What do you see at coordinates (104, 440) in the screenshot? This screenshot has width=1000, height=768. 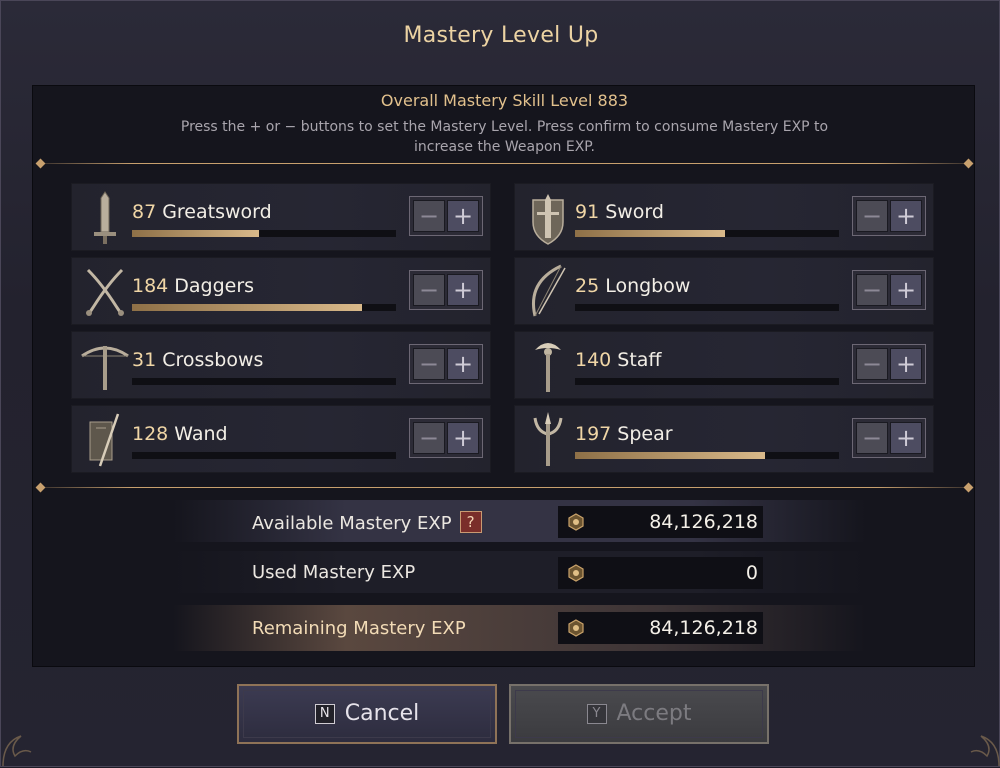 I see `wand-tome-icon` at bounding box center [104, 440].